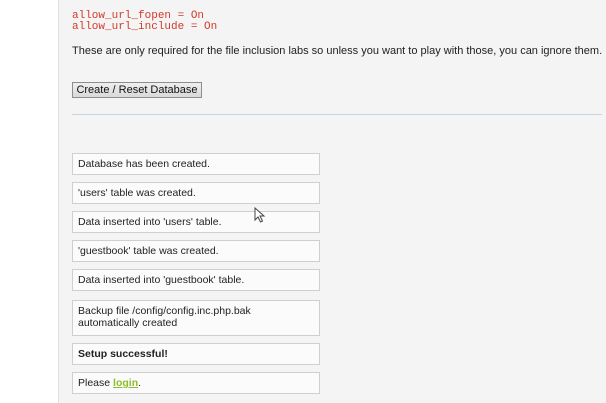 The image size is (606, 403). Describe the element at coordinates (125, 383) in the screenshot. I see `login-link: login` at that location.